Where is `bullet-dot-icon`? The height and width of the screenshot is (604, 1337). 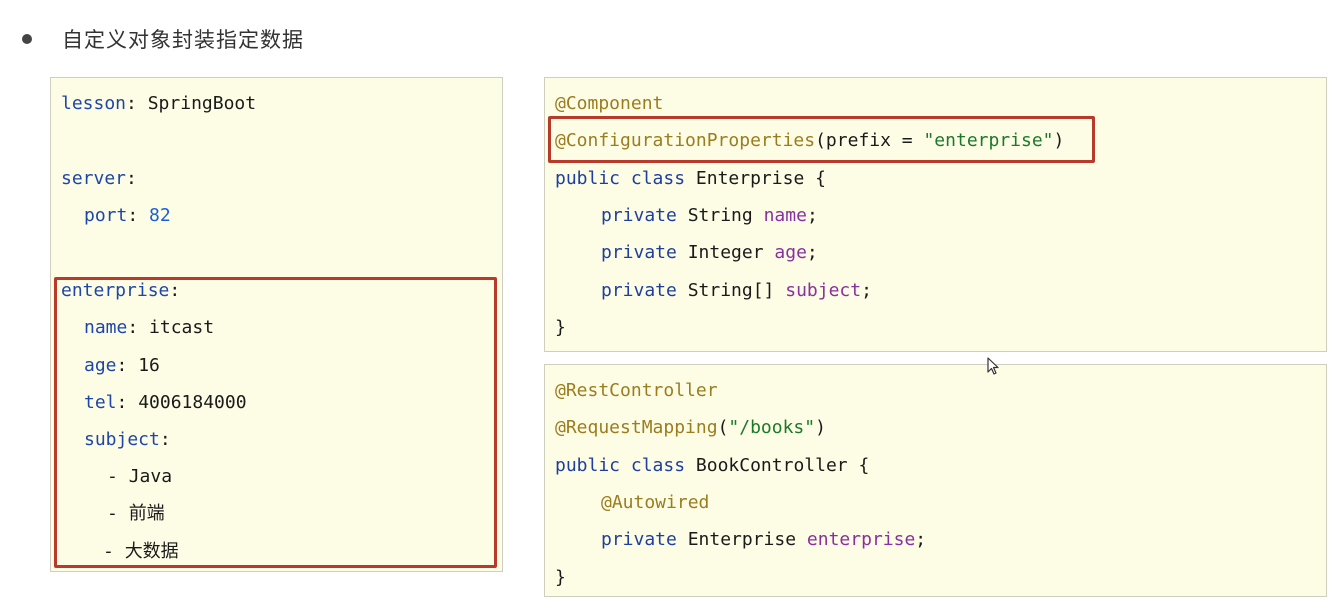
bullet-dot-icon is located at coordinates (27, 39).